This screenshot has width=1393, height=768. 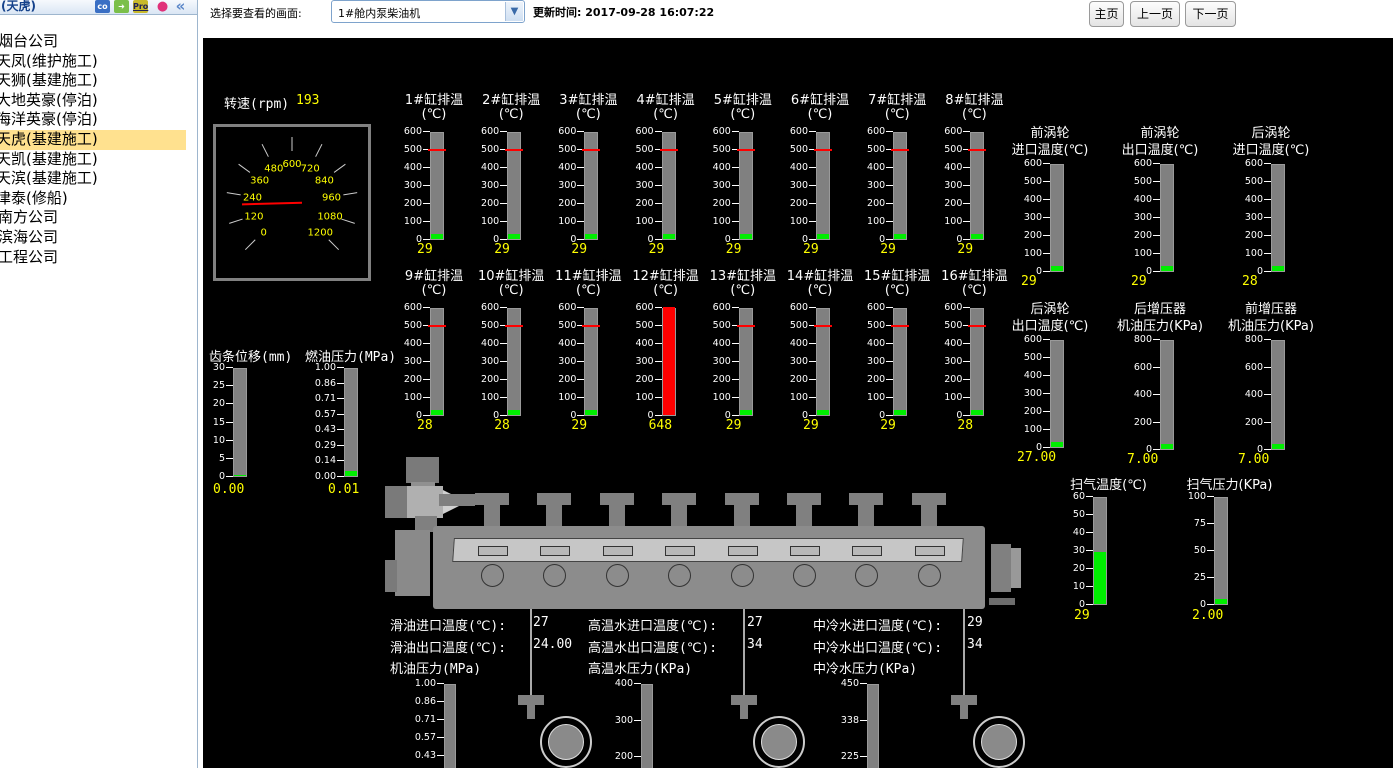 What do you see at coordinates (162, 6) in the screenshot?
I see `map-pin-icon: ●` at bounding box center [162, 6].